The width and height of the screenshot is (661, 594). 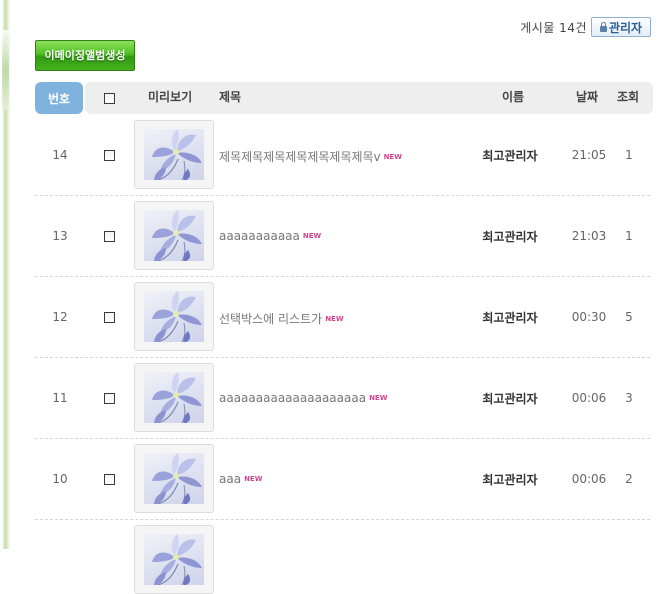 I want to click on create-album-button: 이메이징앨범생성, so click(x=85, y=55).